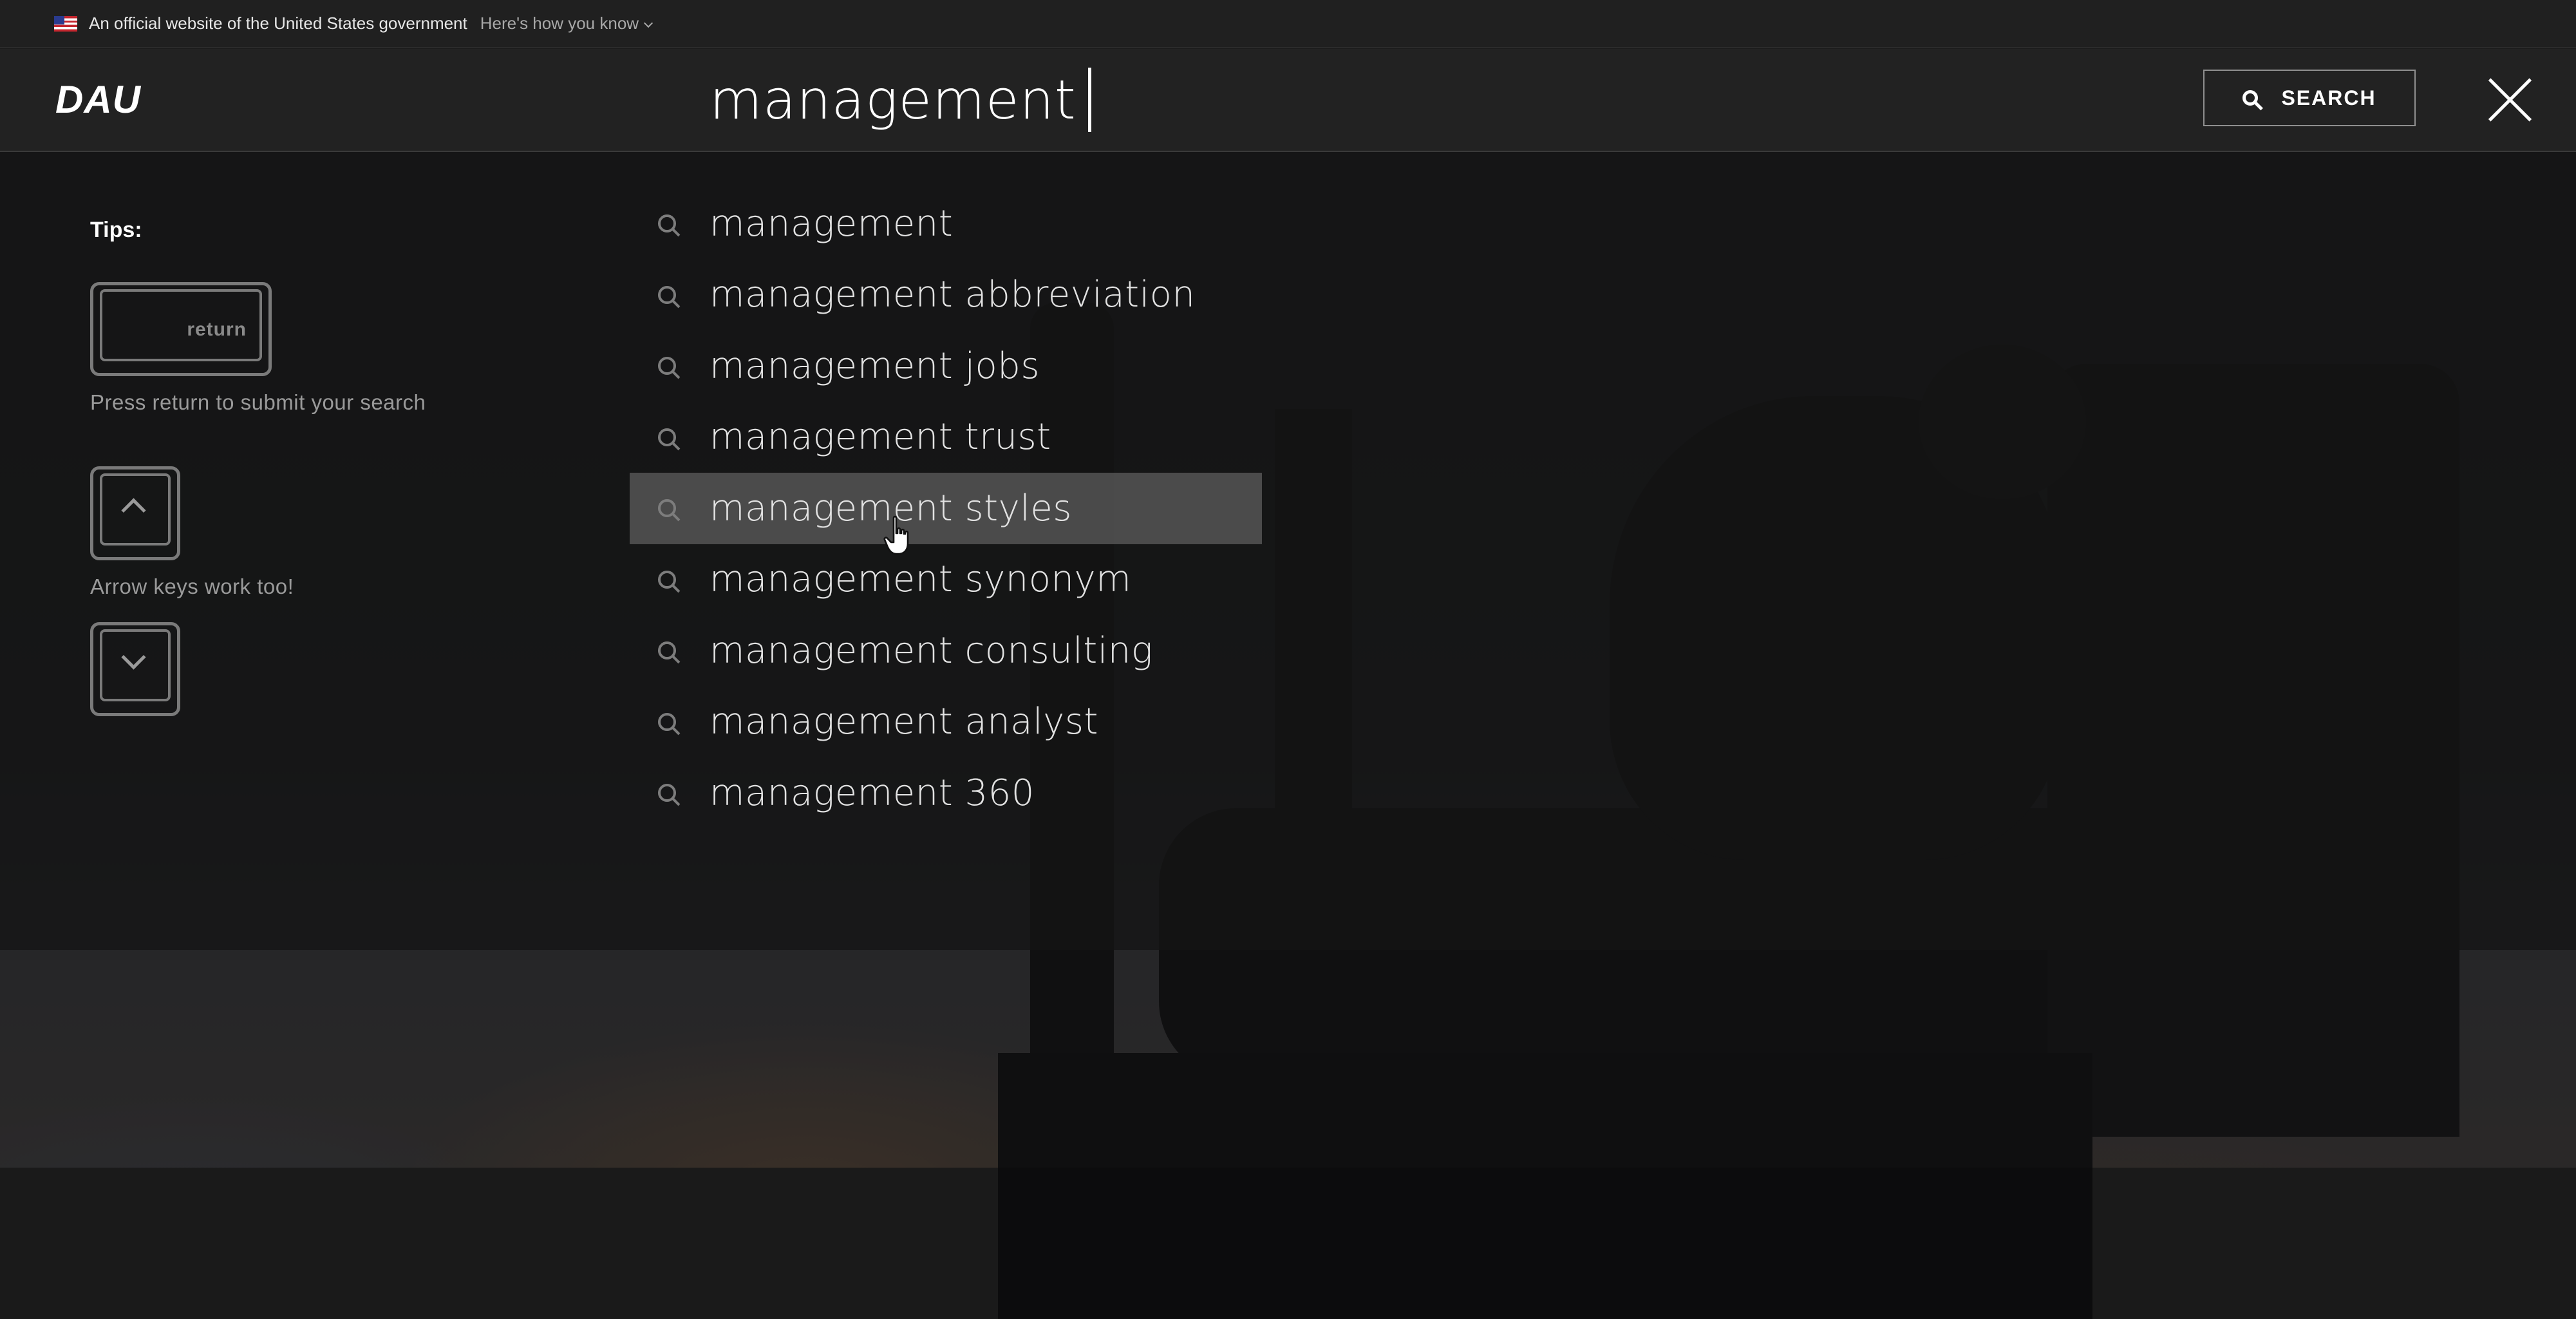 The image size is (2576, 1319). Describe the element at coordinates (2509, 99) in the screenshot. I see `close-icon` at that location.